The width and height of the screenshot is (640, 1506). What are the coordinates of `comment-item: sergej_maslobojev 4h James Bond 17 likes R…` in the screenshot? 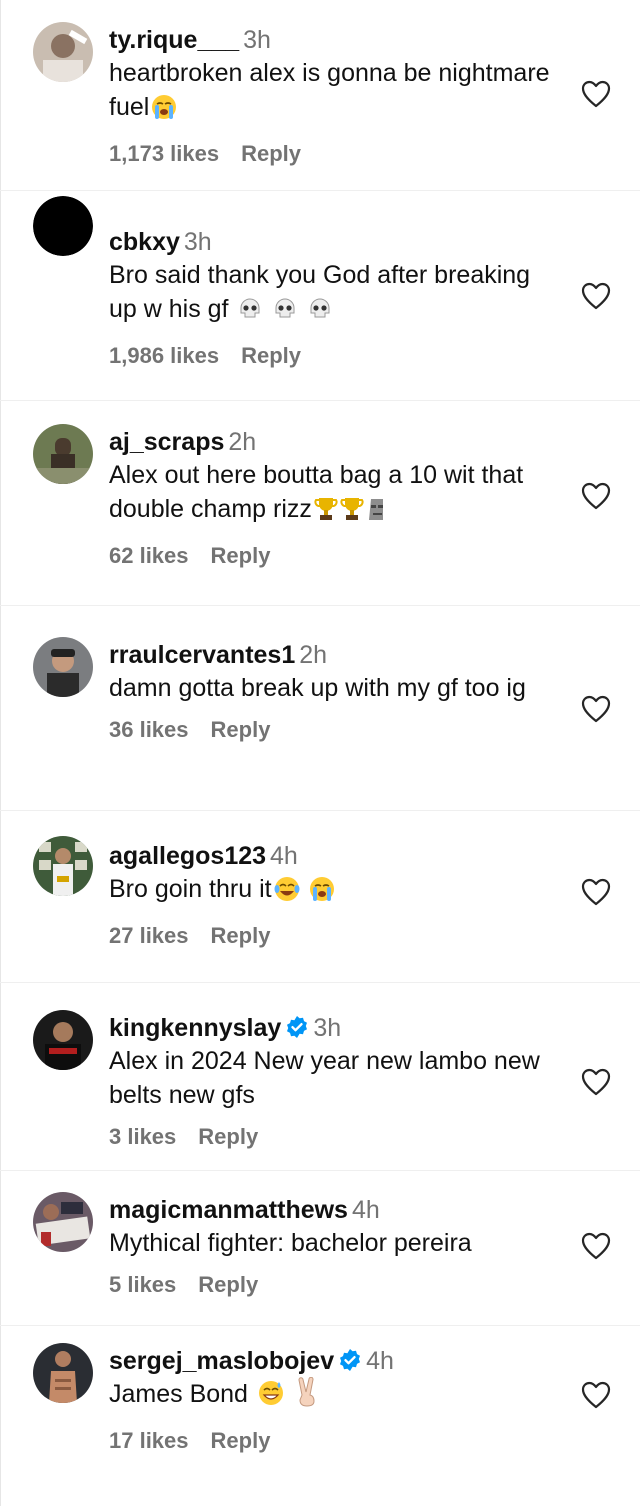 It's located at (320, 1415).